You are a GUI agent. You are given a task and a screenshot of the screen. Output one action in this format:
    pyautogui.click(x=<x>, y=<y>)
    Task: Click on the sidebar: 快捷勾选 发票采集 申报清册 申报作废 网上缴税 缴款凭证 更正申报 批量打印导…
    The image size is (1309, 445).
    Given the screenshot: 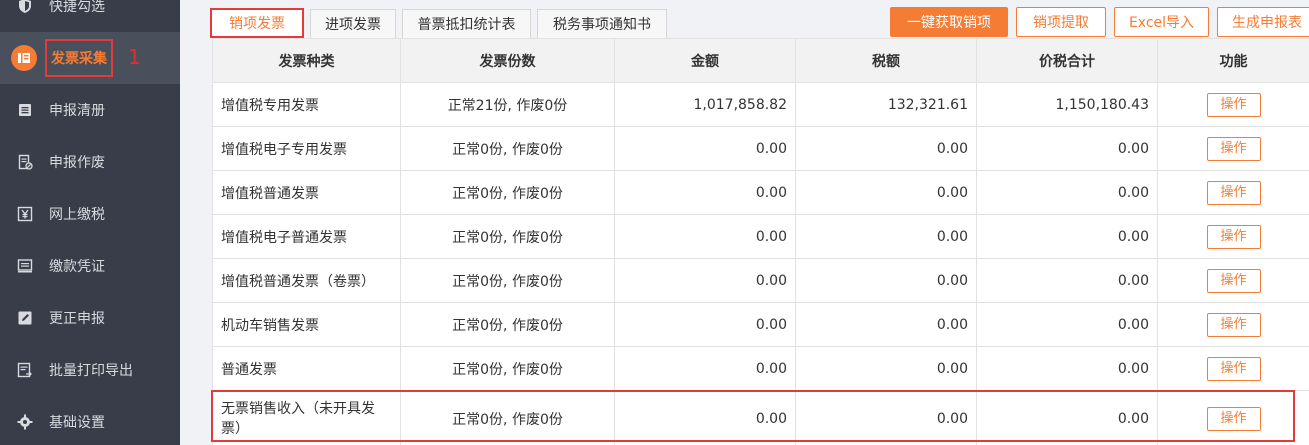 What is the action you would take?
    pyautogui.click(x=90, y=222)
    